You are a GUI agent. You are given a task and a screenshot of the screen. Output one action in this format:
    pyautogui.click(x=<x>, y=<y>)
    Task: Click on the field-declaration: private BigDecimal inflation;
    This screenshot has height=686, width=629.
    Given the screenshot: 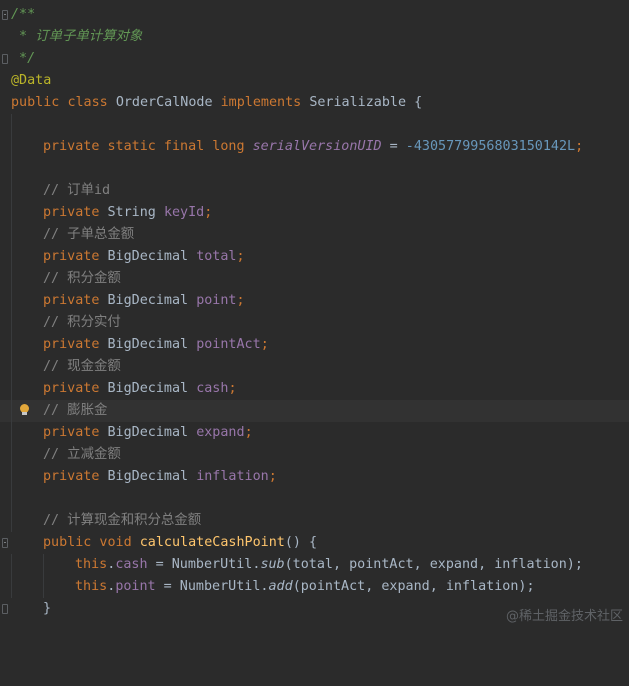 What is the action you would take?
    pyautogui.click(x=160, y=477)
    